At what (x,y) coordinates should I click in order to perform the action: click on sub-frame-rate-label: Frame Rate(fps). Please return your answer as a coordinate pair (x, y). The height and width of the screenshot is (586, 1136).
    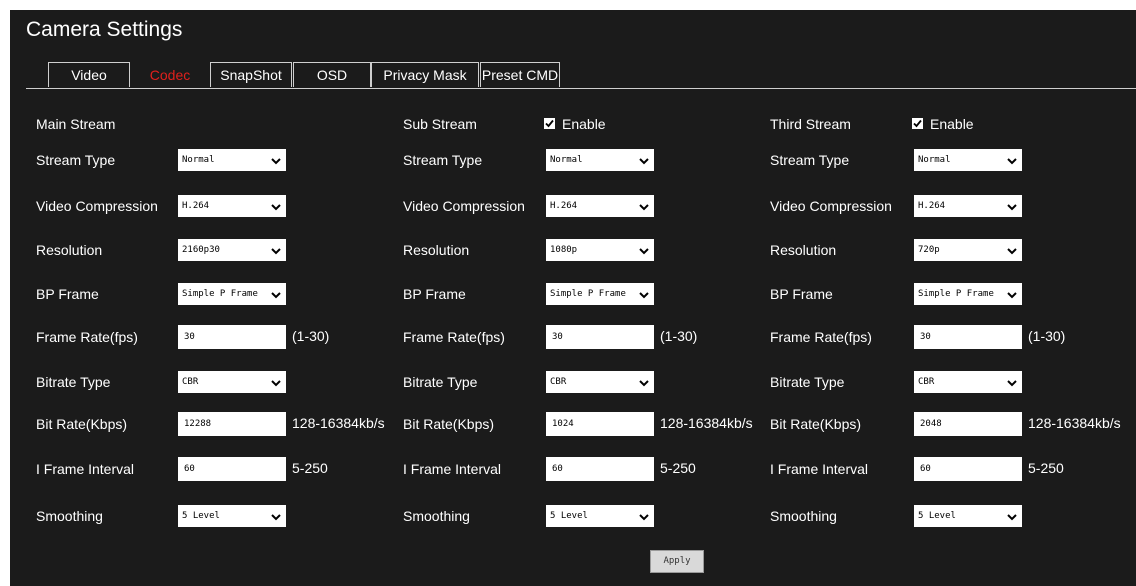
    Looking at the image, I should click on (454, 337).